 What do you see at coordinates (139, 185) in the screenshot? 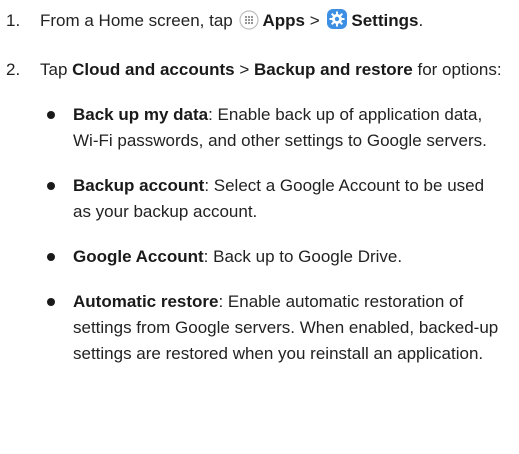
I see `option-title: Backup account` at bounding box center [139, 185].